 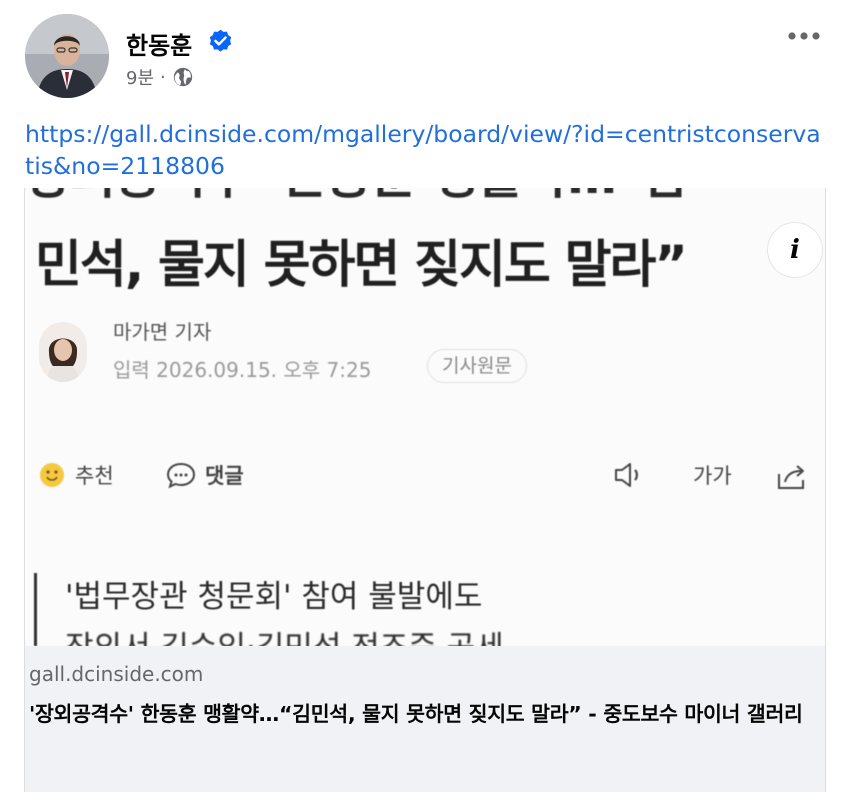 I want to click on speaker-action, so click(x=630, y=475).